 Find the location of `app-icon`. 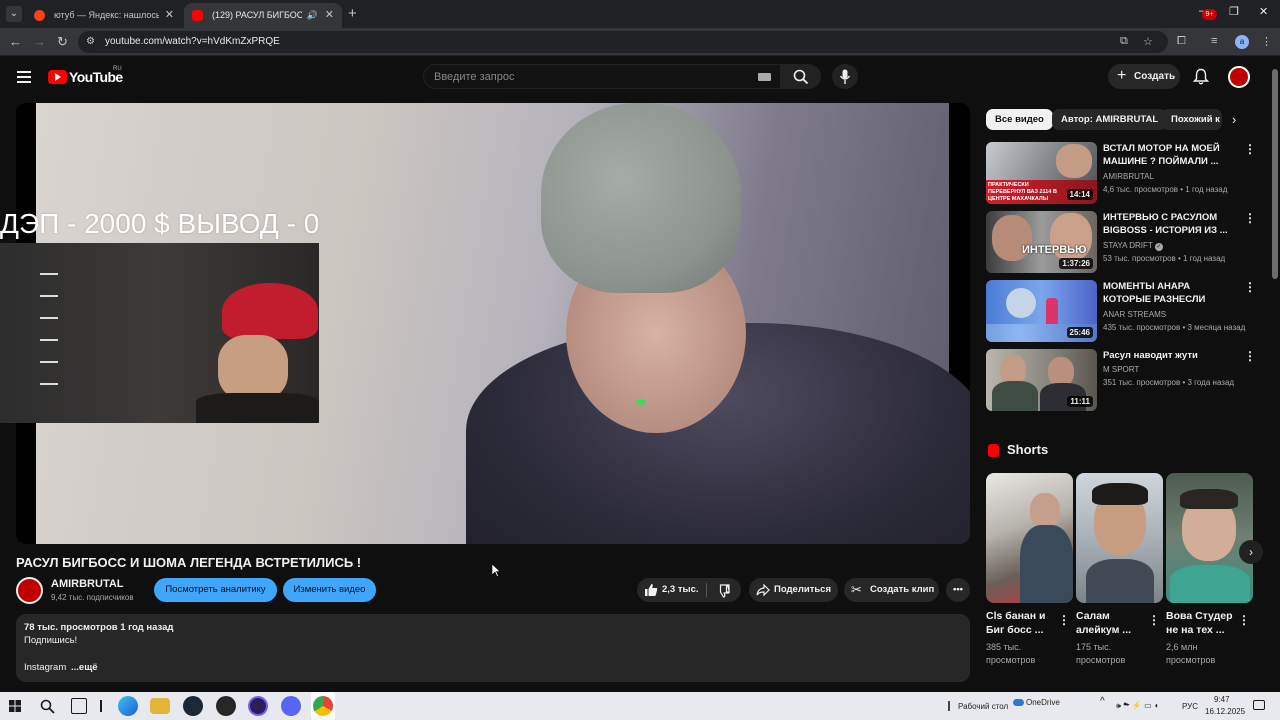

app-icon is located at coordinates (226, 706).